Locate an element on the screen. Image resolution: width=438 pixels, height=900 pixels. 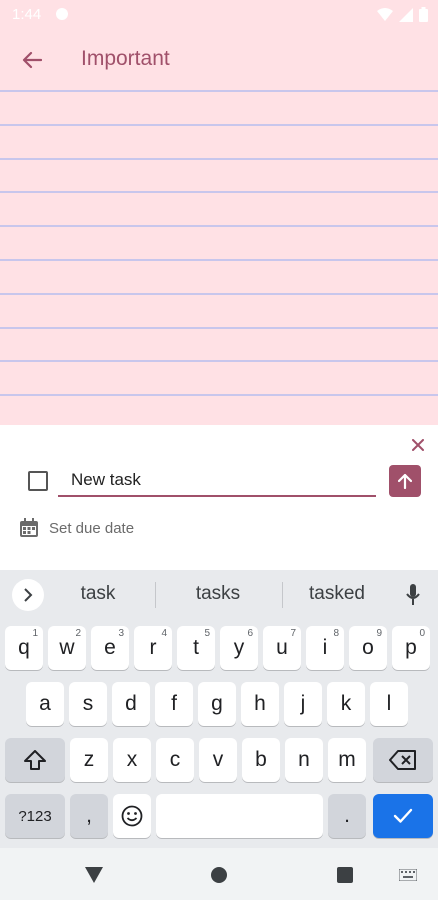
system-nav-bar is located at coordinates (219, 874).